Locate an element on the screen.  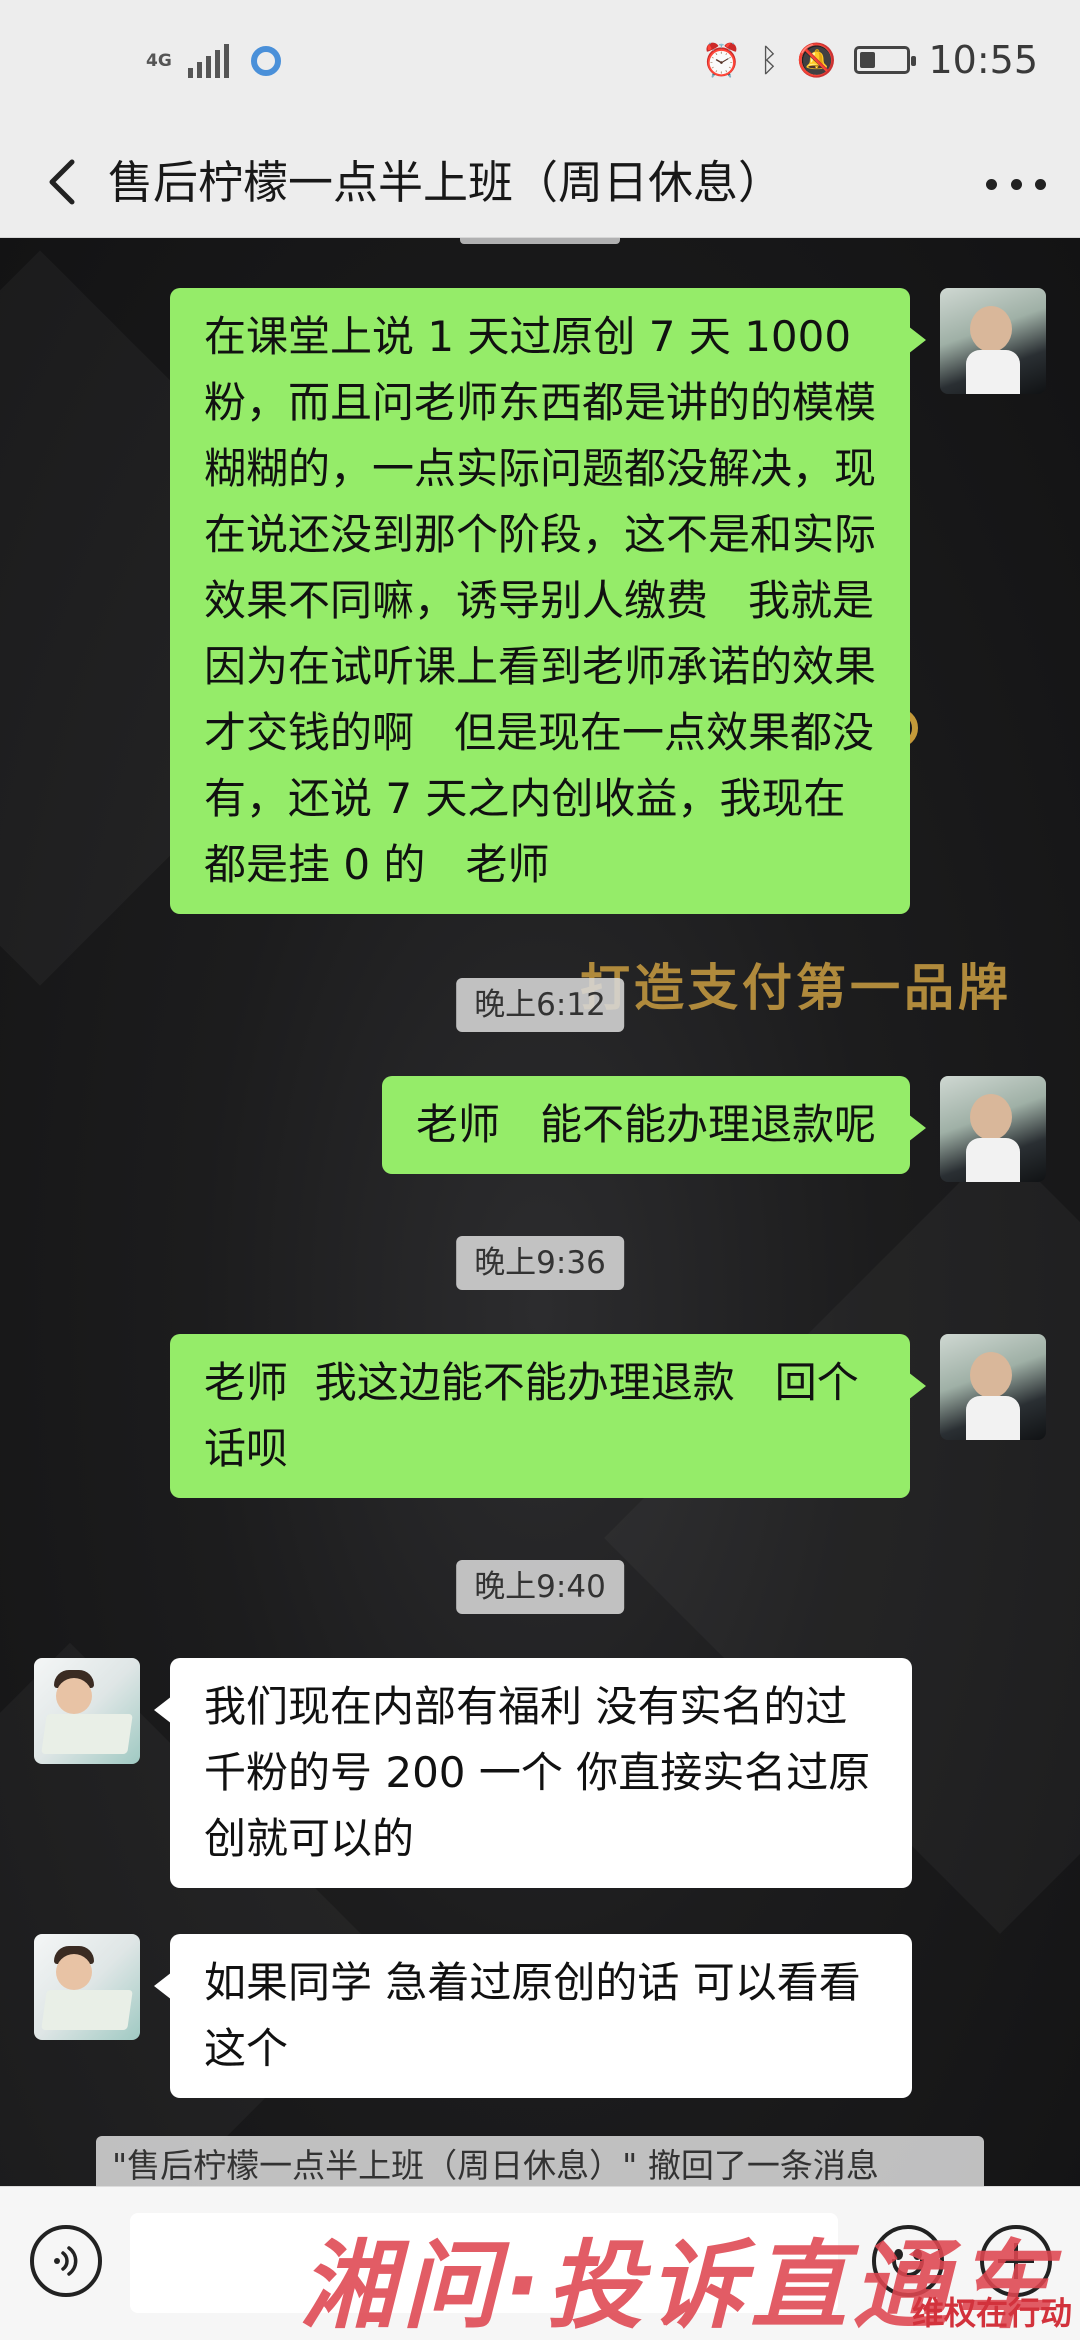
more-dots-icon is located at coordinates (991, 184).